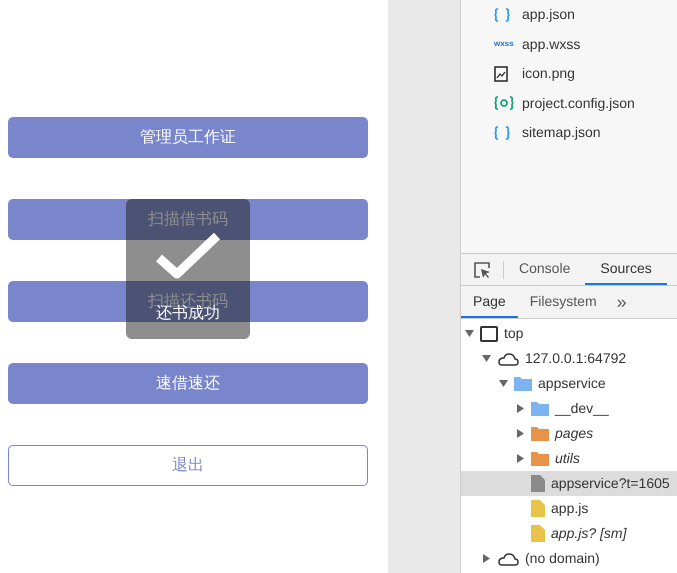  What do you see at coordinates (585, 73) in the screenshot?
I see `file-item: icon.png` at bounding box center [585, 73].